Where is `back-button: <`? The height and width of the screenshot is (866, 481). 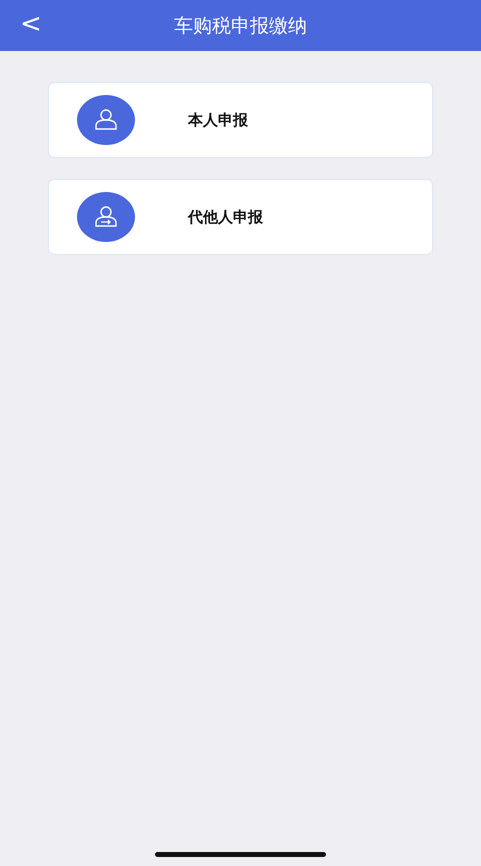 back-button: < is located at coordinates (24, 26).